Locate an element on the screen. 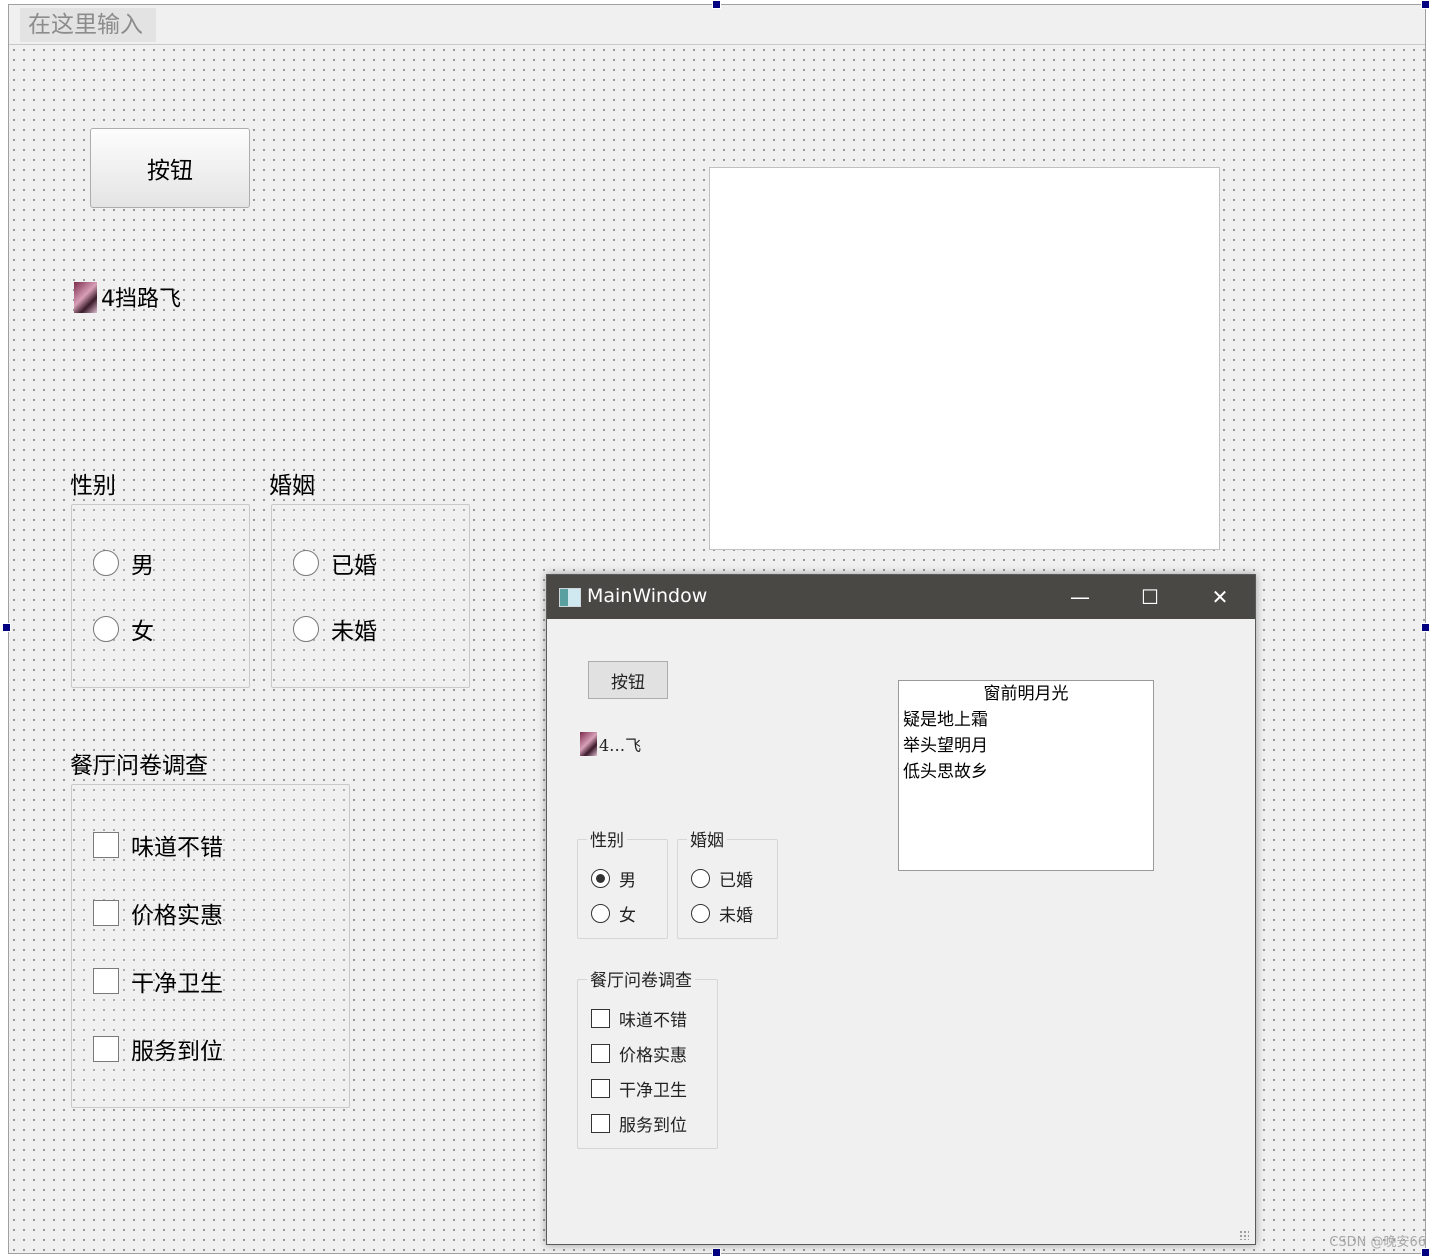  maximize-icon: ☐ is located at coordinates (1150, 597).